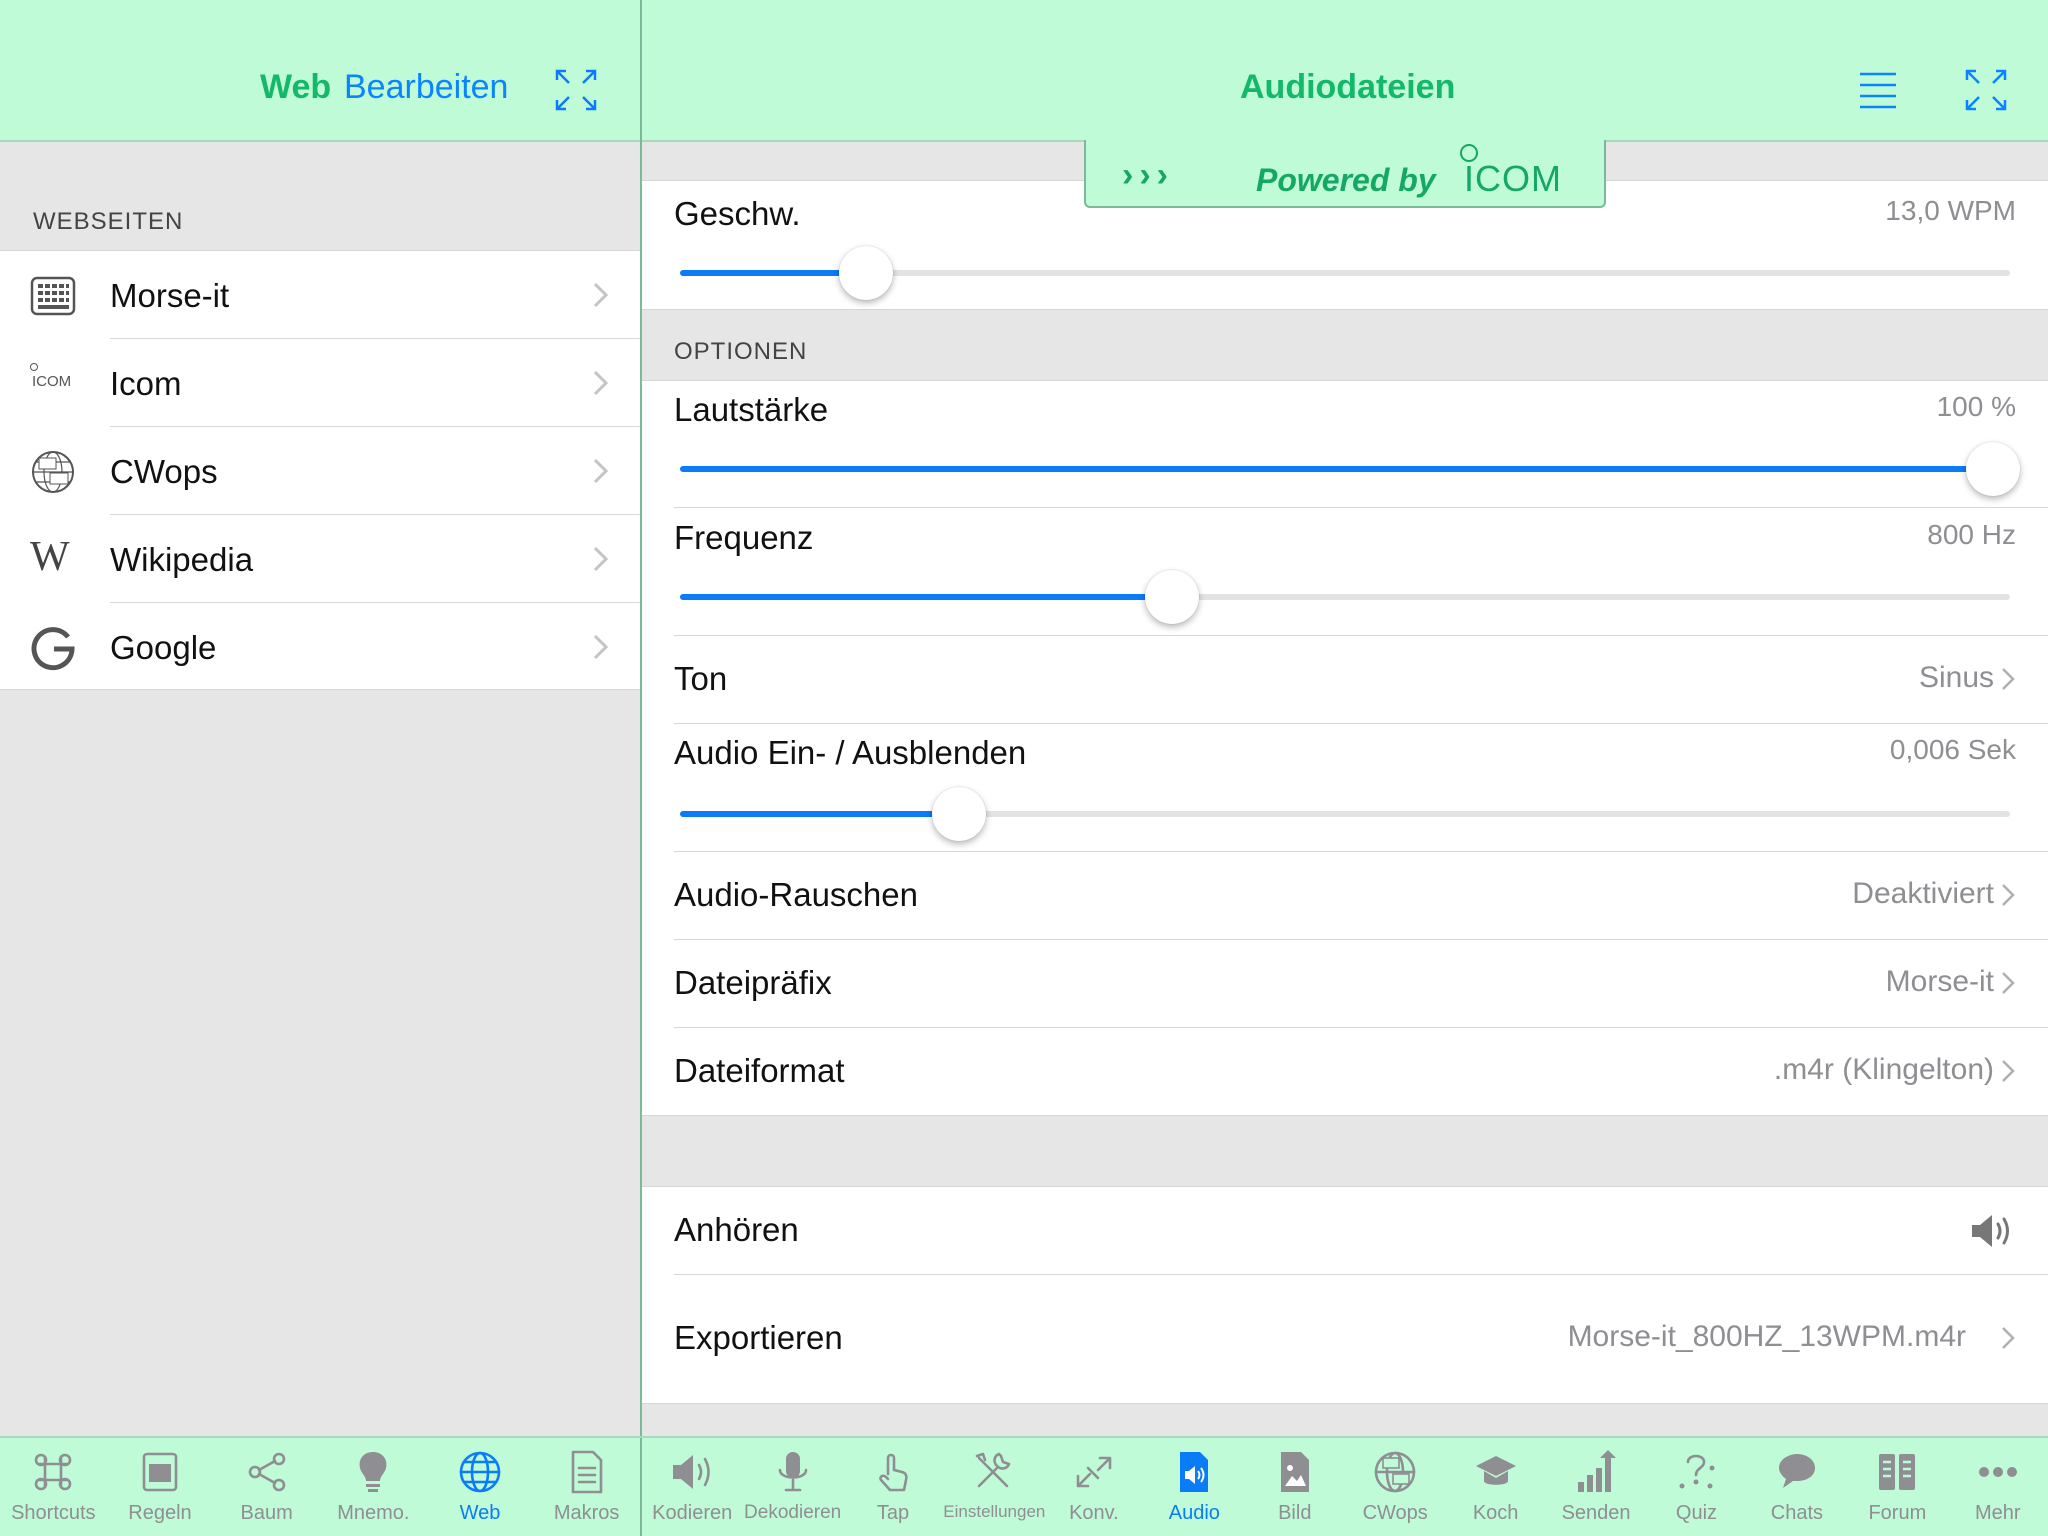 The height and width of the screenshot is (1536, 2048). I want to click on tab-quiz: Quiz, so click(1696, 1486).